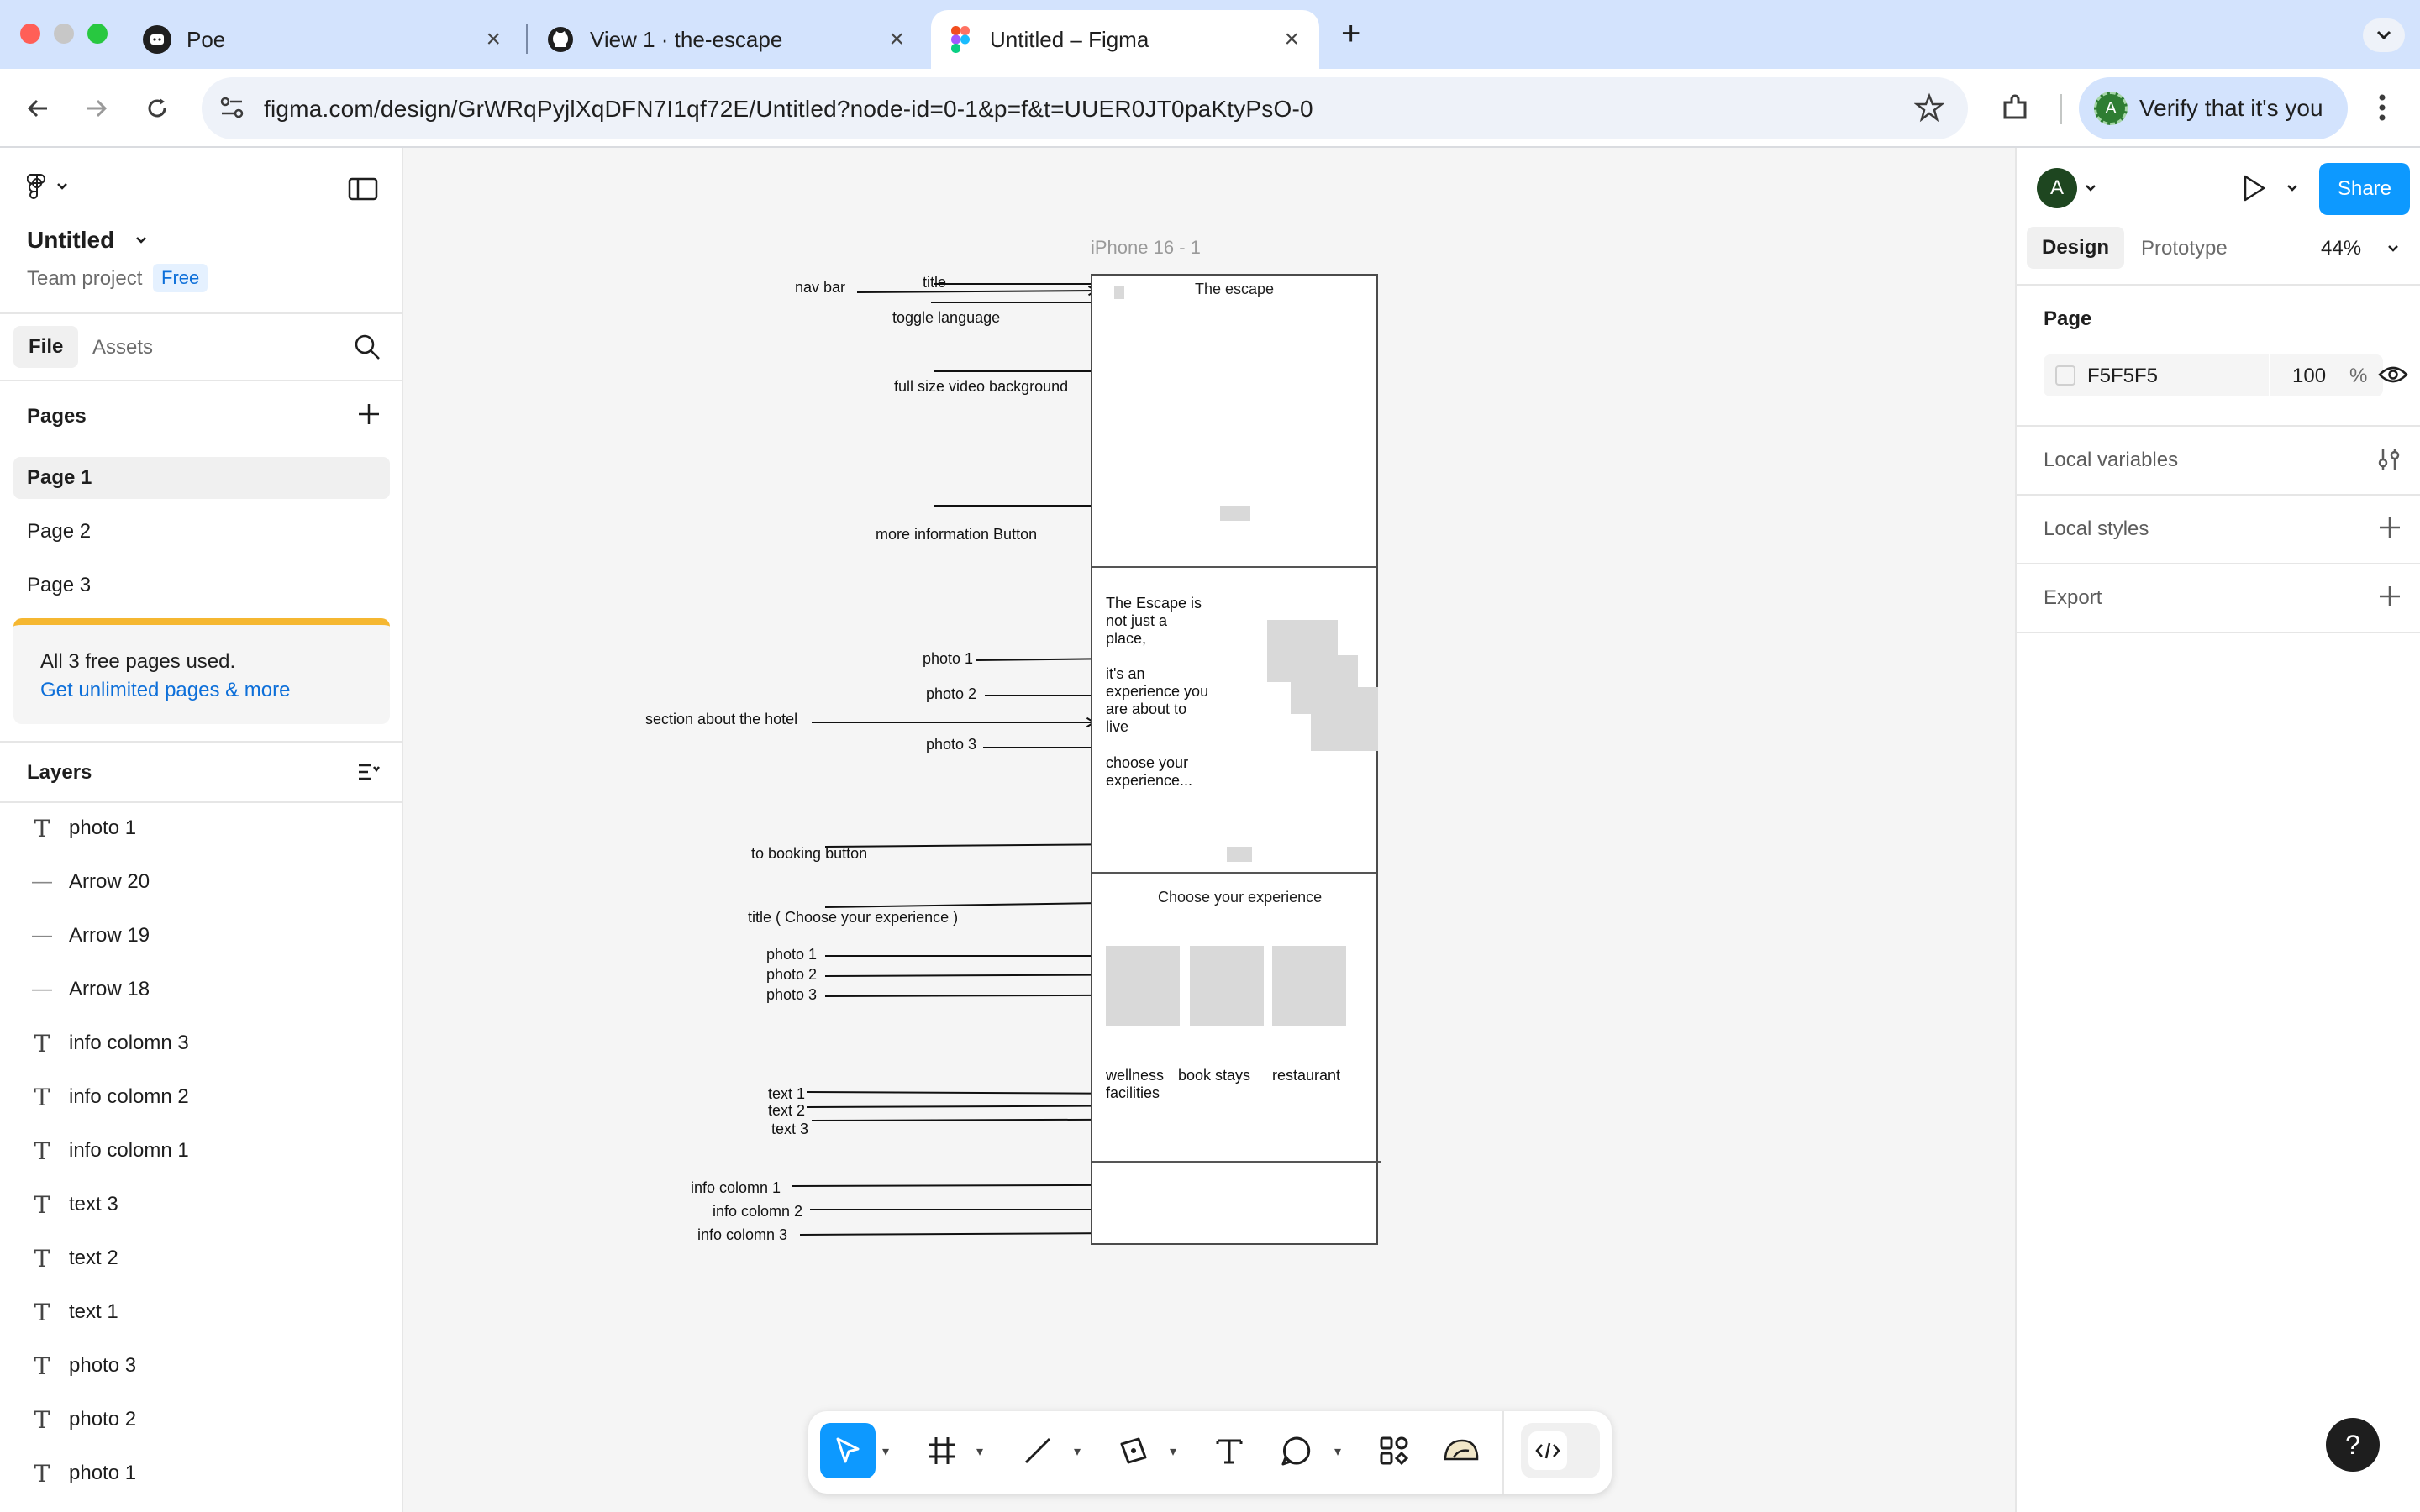  I want to click on layer-row: Tinfo colomn 2, so click(201, 1097).